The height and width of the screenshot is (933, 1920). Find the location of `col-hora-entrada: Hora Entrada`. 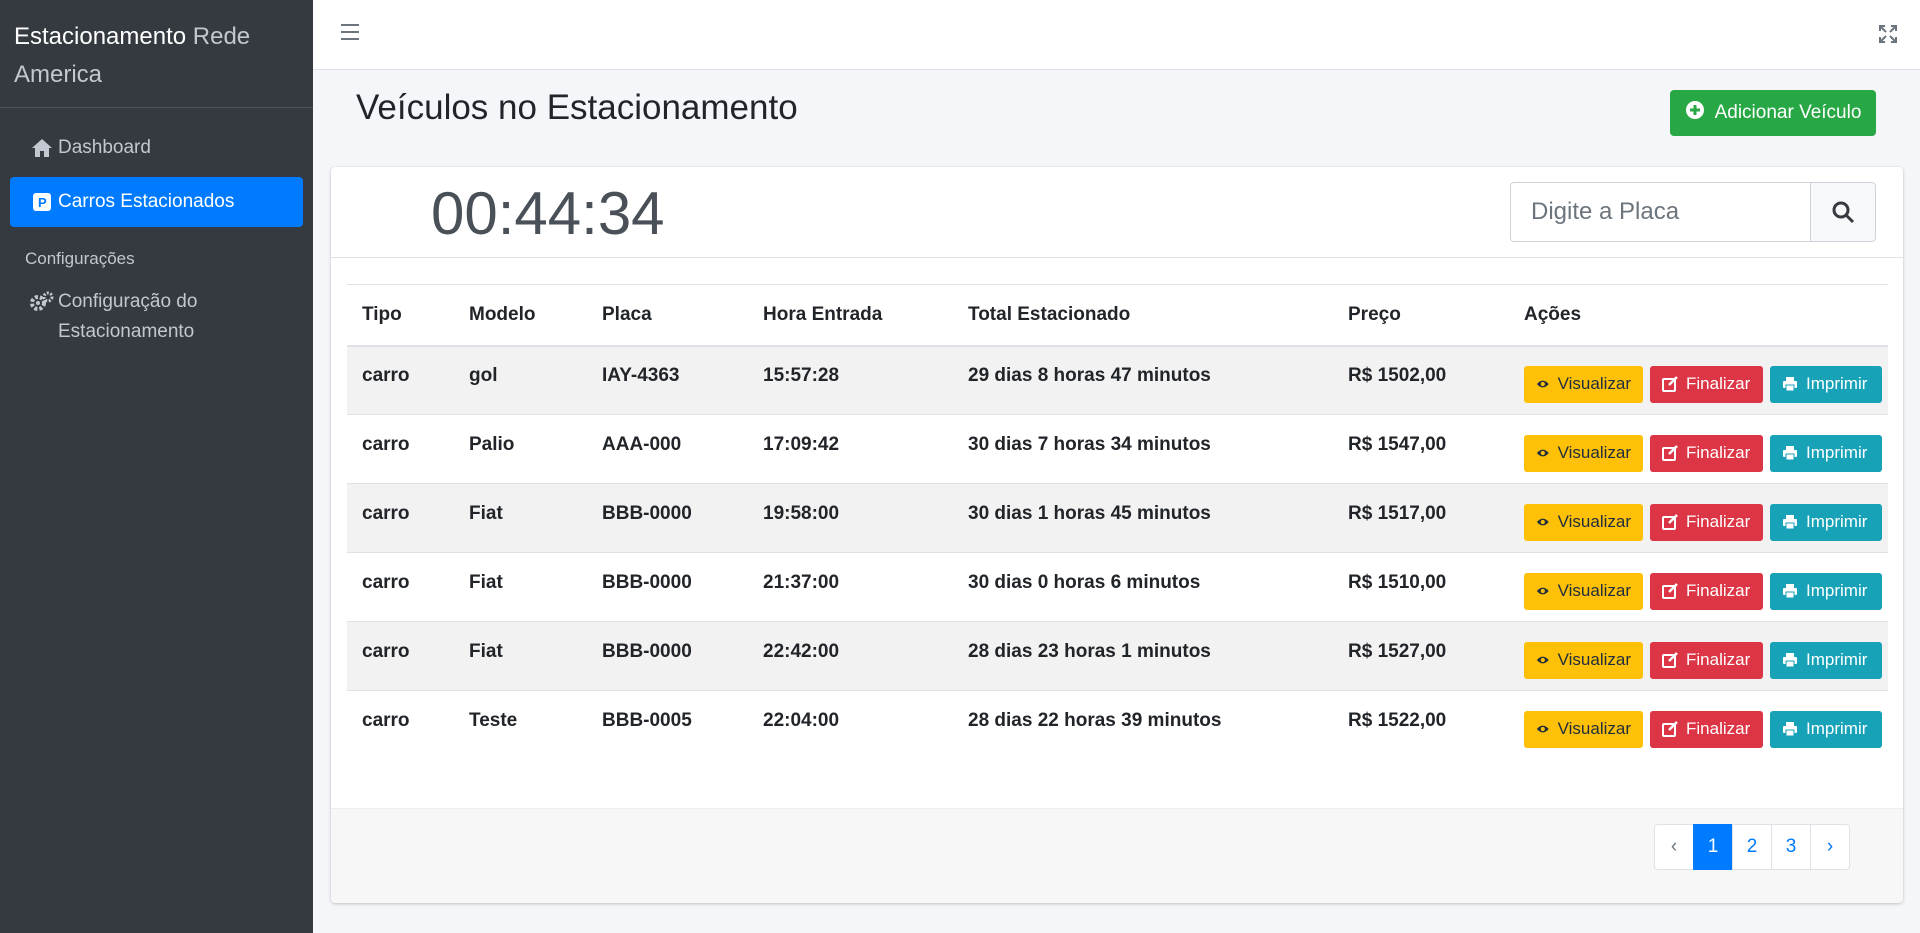

col-hora-entrada: Hora Entrada is located at coordinates (850, 315).